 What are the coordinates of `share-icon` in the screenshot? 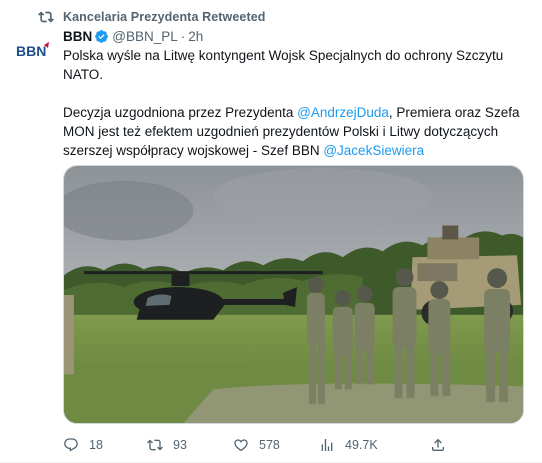 It's located at (438, 444).